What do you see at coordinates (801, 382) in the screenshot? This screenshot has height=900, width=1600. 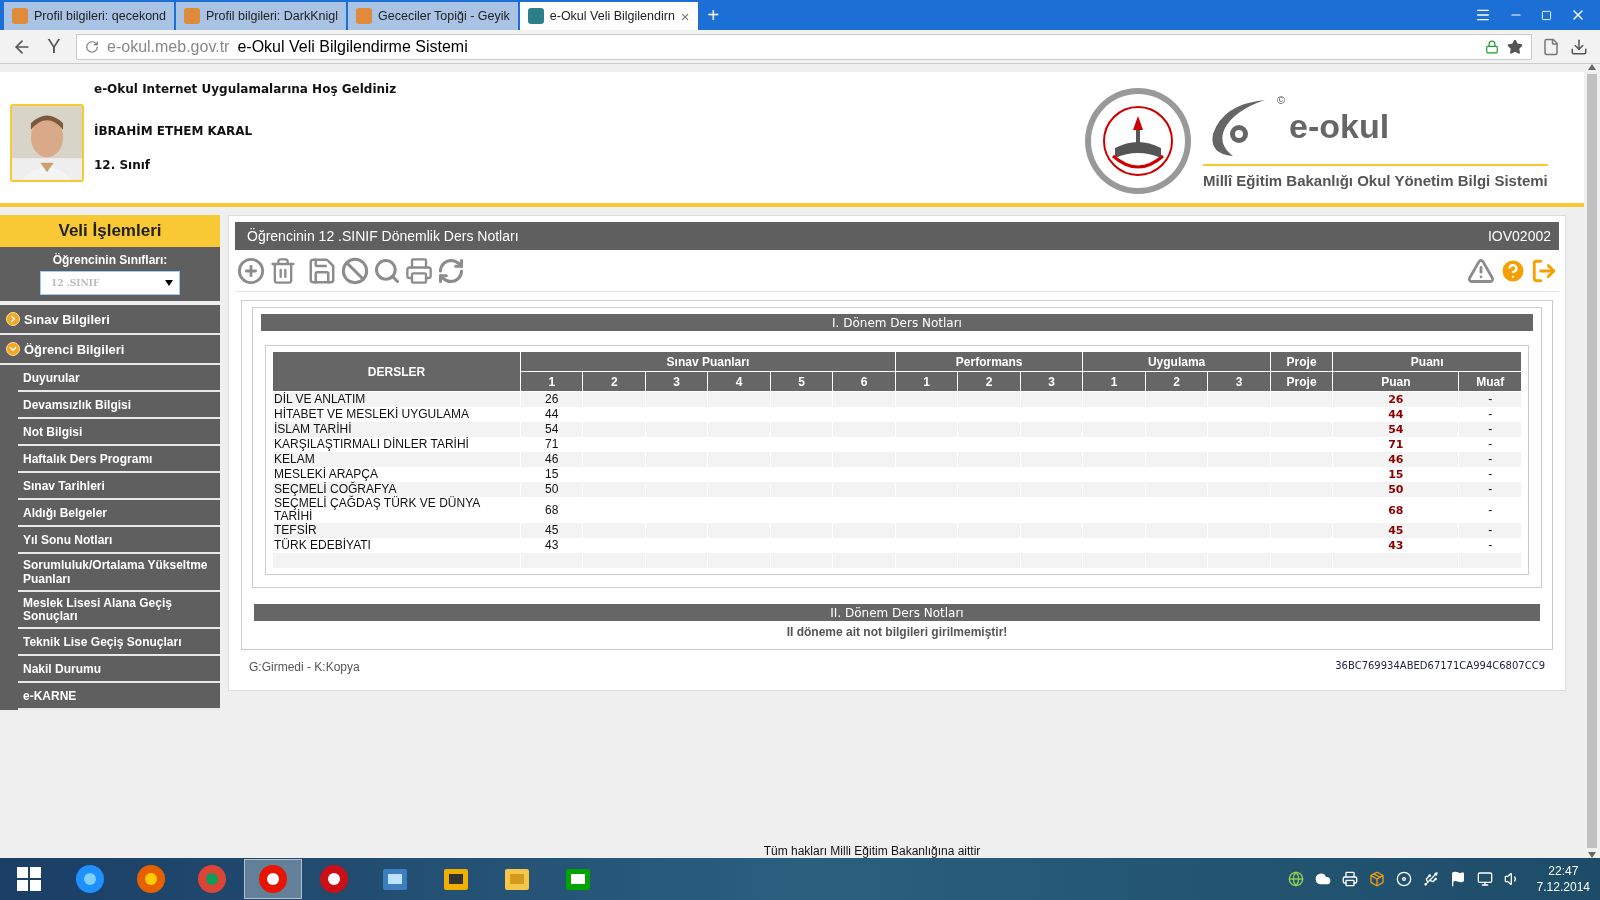 I see `column-header: 5` at bounding box center [801, 382].